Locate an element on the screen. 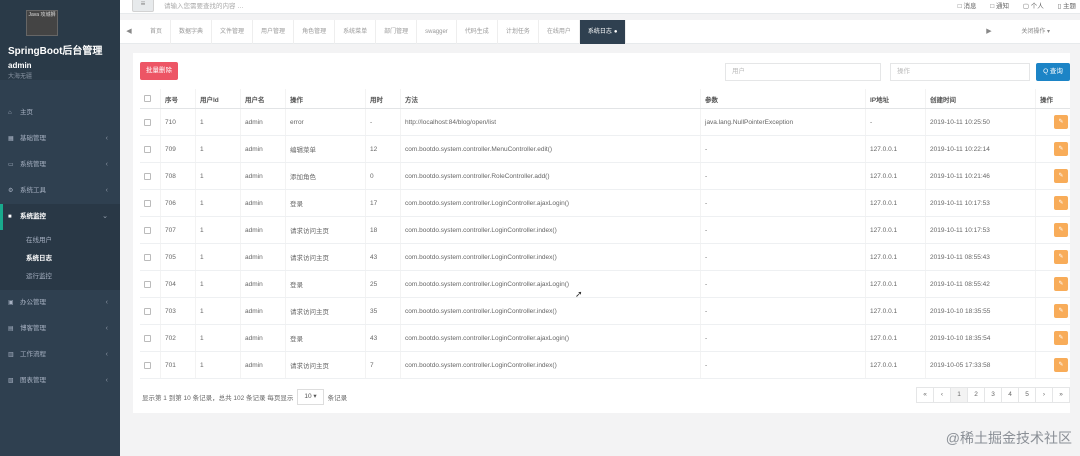 This screenshot has height=456, width=1080. sidebar-item: ‹ ▦ 基础管理 is located at coordinates (60, 139).